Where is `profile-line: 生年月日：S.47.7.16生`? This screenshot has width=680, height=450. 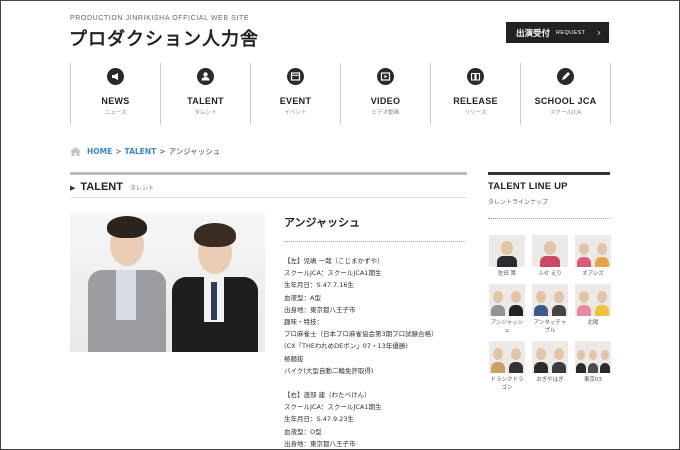 profile-line: 生年月日：S.47.7.16生 is located at coordinates (319, 285).